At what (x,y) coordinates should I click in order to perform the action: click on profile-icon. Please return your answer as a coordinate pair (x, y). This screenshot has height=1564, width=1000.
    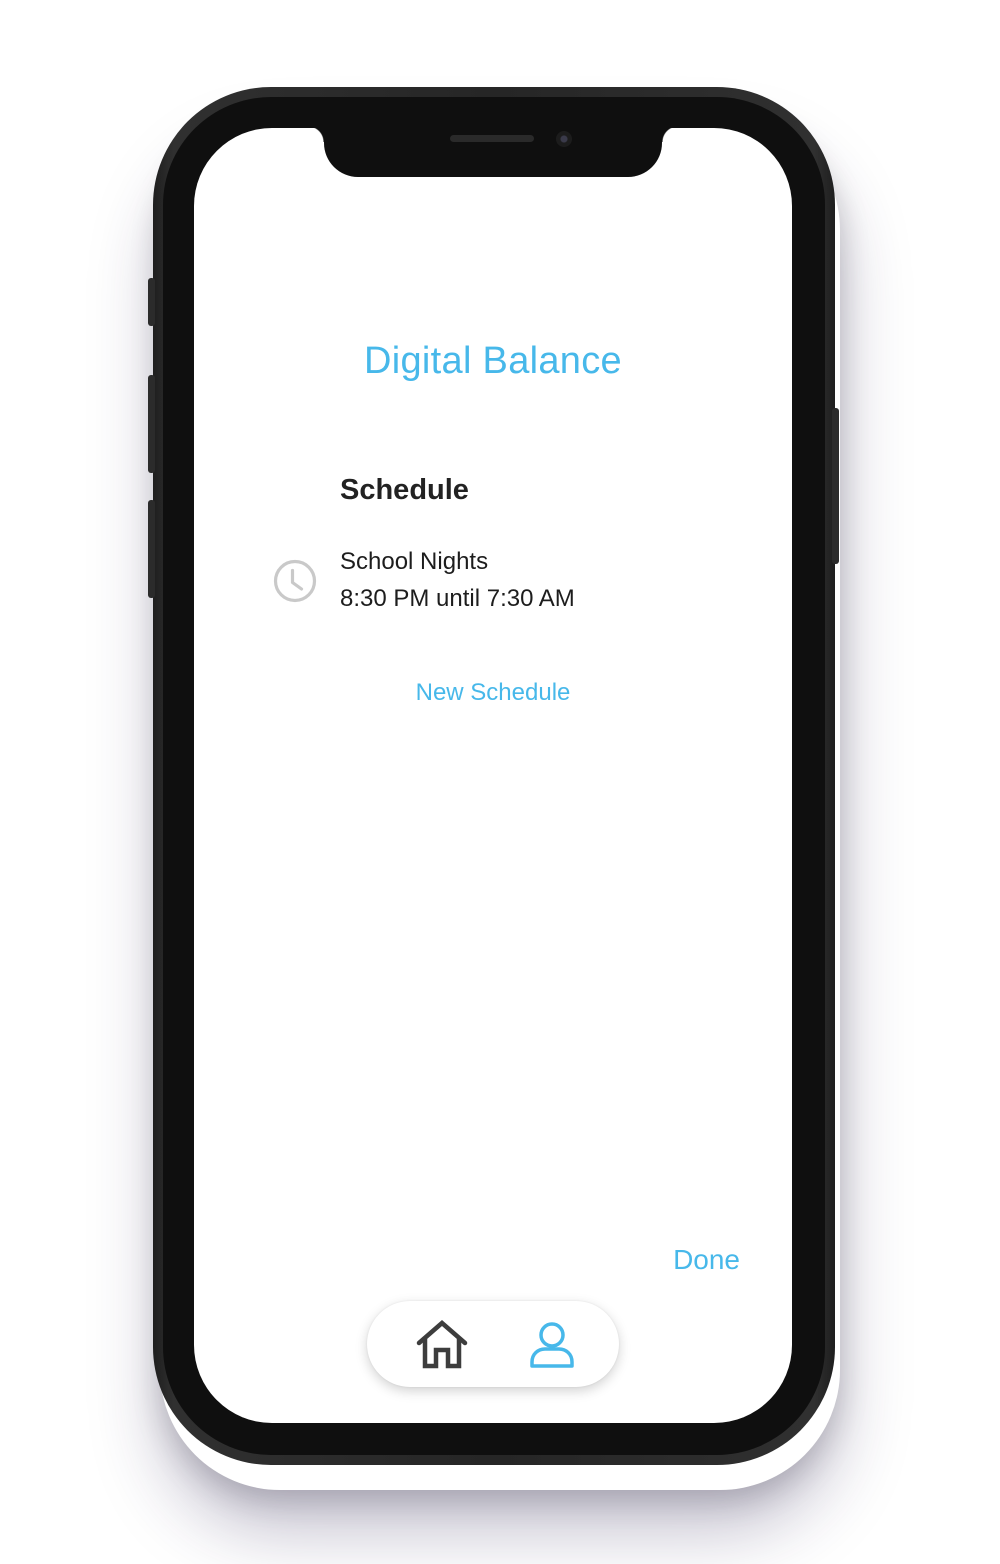
    Looking at the image, I should click on (552, 1345).